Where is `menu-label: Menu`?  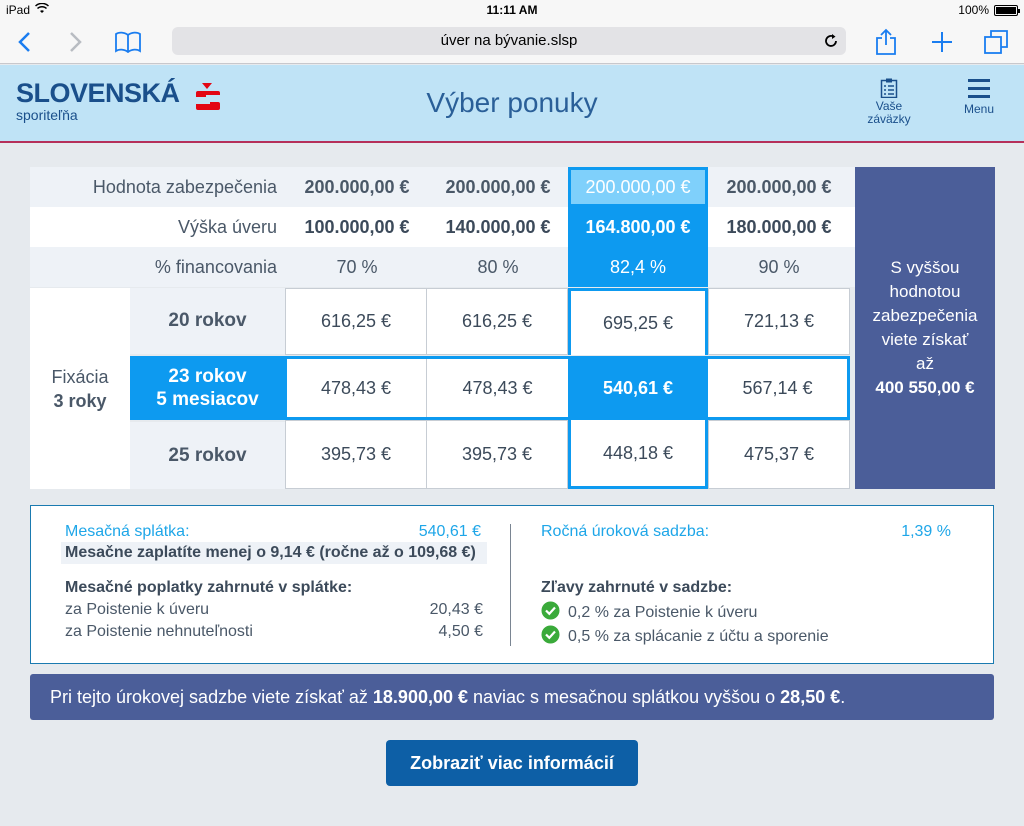
menu-label: Menu is located at coordinates (979, 109).